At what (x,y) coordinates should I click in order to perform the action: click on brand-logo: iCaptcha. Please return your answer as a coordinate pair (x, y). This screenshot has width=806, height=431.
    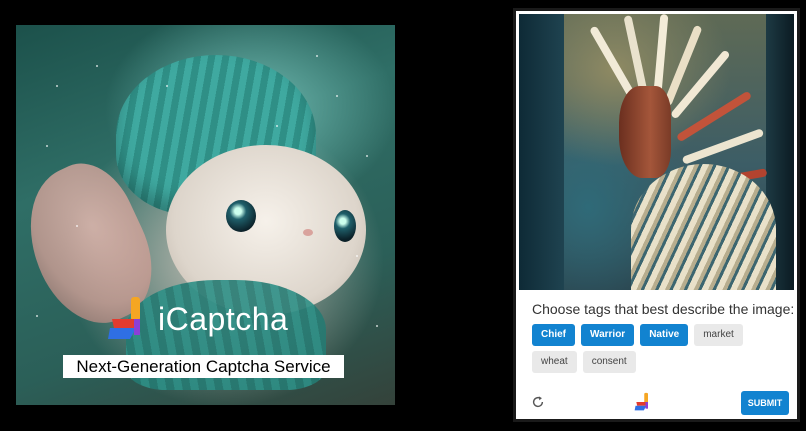
    Looking at the image, I should click on (196, 319).